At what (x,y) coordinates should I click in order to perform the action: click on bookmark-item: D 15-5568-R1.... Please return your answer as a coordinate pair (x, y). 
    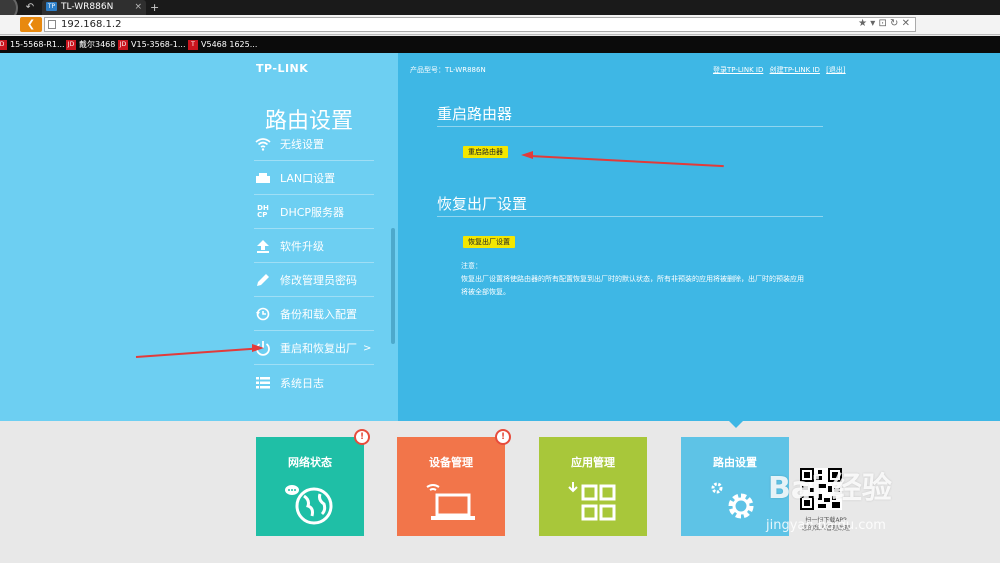
    Looking at the image, I should click on (32, 44).